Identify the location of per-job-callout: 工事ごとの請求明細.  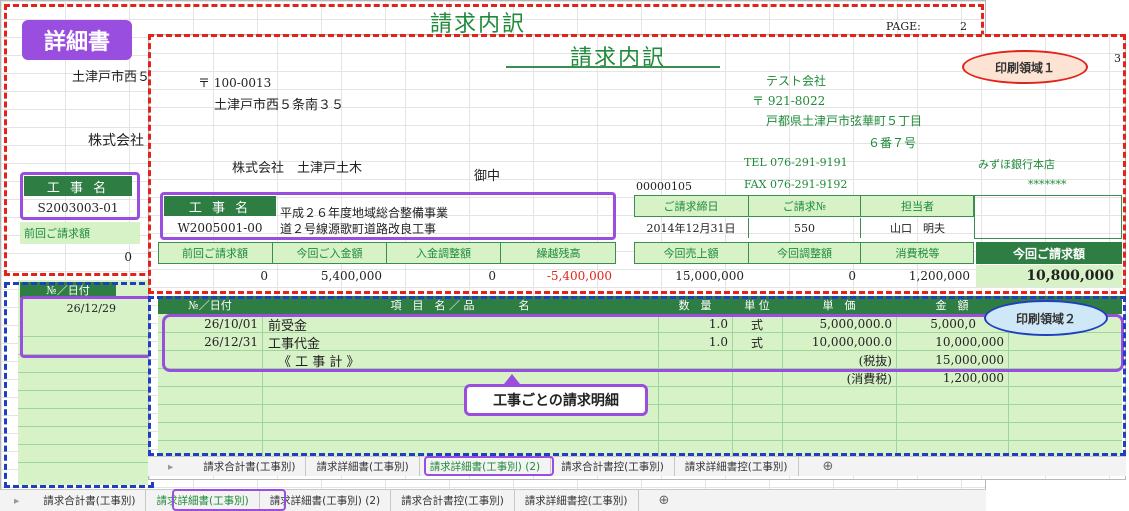
(556, 400).